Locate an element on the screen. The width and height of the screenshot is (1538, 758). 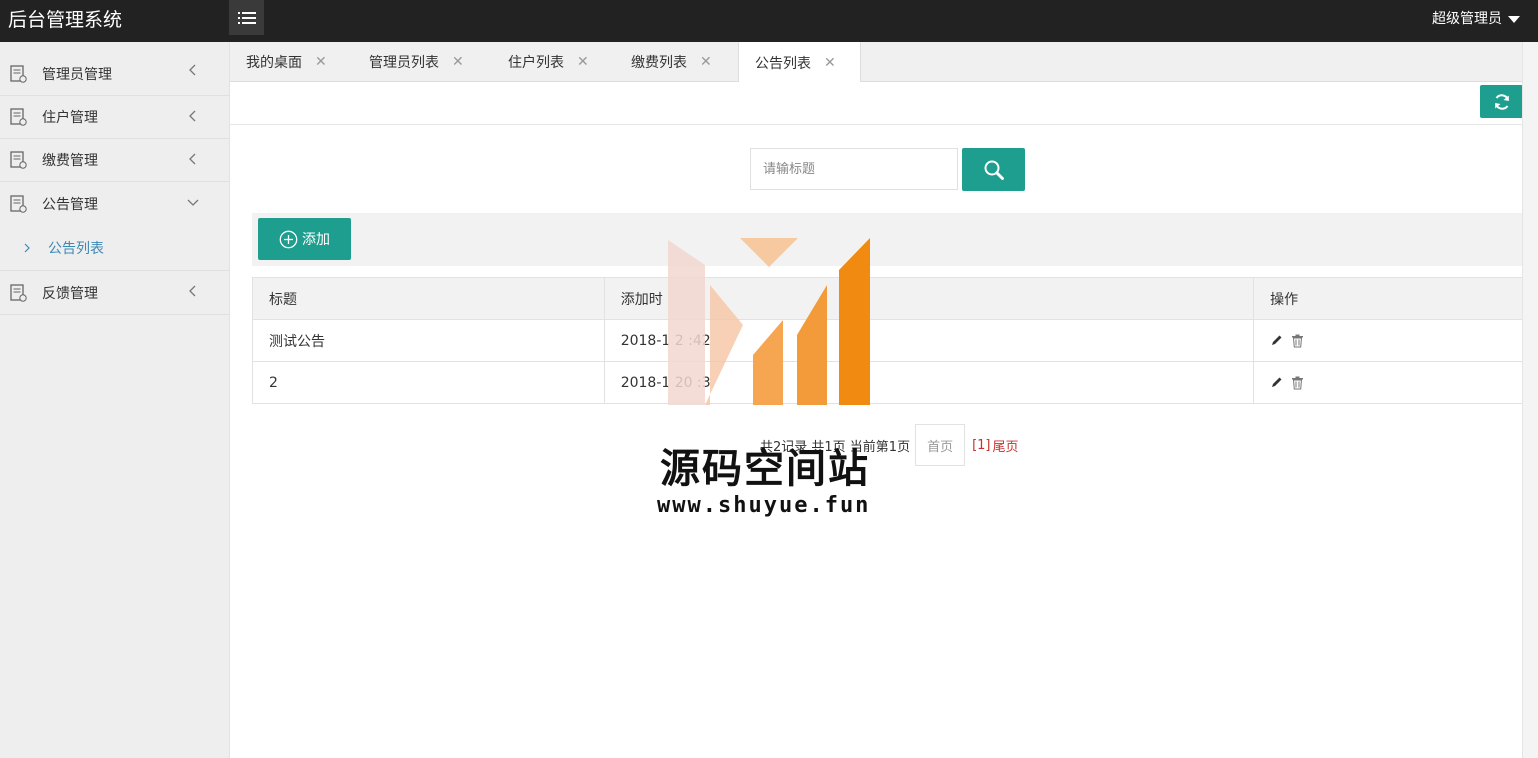
divider is located at coordinates (876, 124).